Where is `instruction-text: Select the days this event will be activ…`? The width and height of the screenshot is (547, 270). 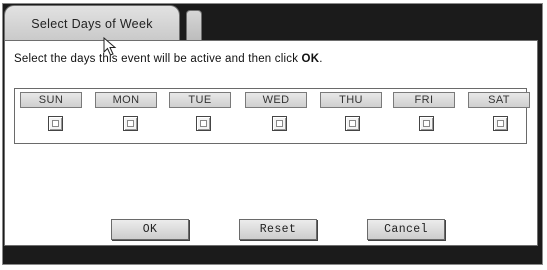
instruction-text: Select the days this event will be activ… is located at coordinates (168, 59).